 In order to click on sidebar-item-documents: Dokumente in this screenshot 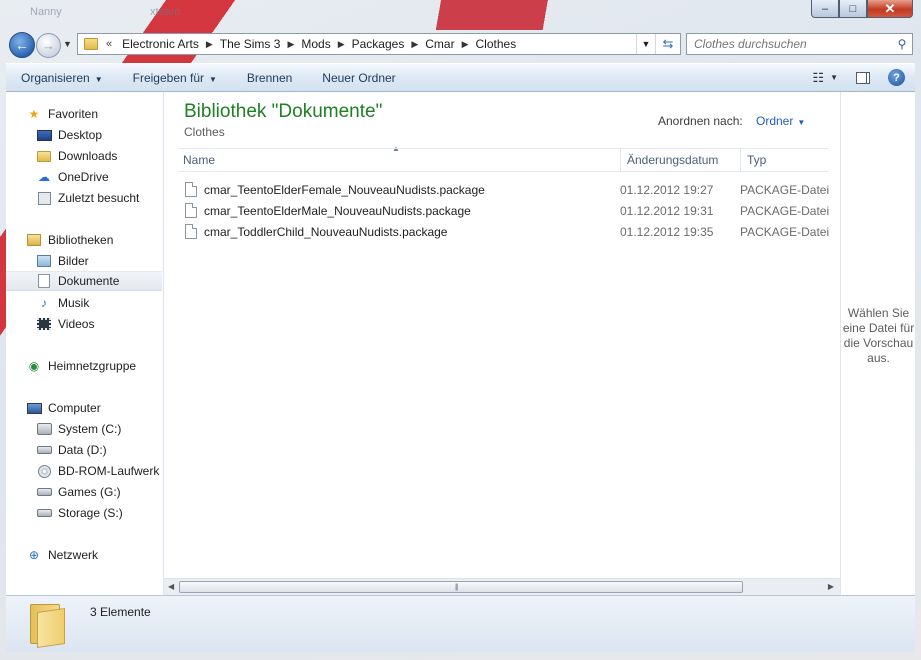, I will do `click(84, 281)`.